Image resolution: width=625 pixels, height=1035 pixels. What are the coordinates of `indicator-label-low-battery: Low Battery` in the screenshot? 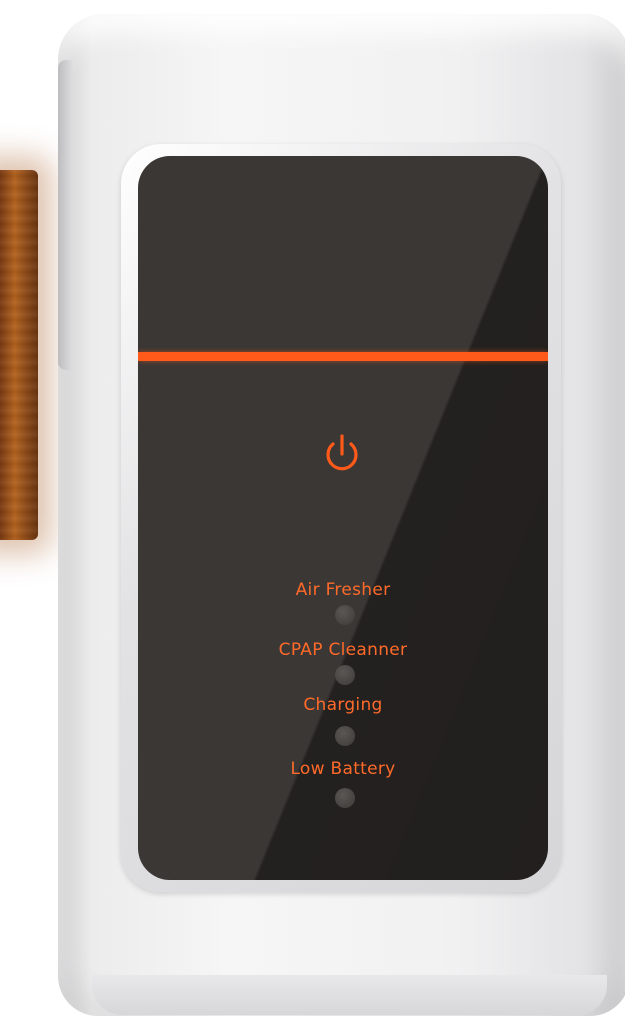 It's located at (343, 769).